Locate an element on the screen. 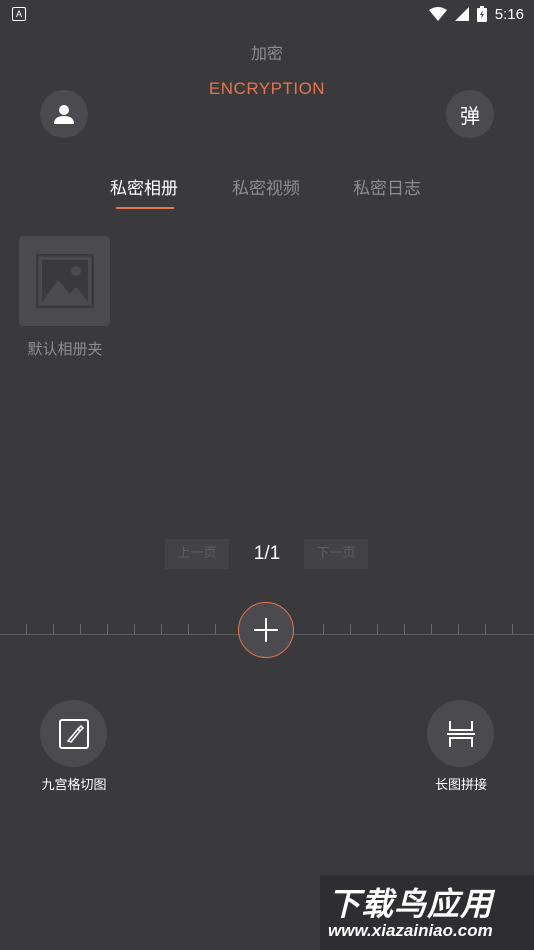  tab-private-album: 私密相册 is located at coordinates (144, 186).